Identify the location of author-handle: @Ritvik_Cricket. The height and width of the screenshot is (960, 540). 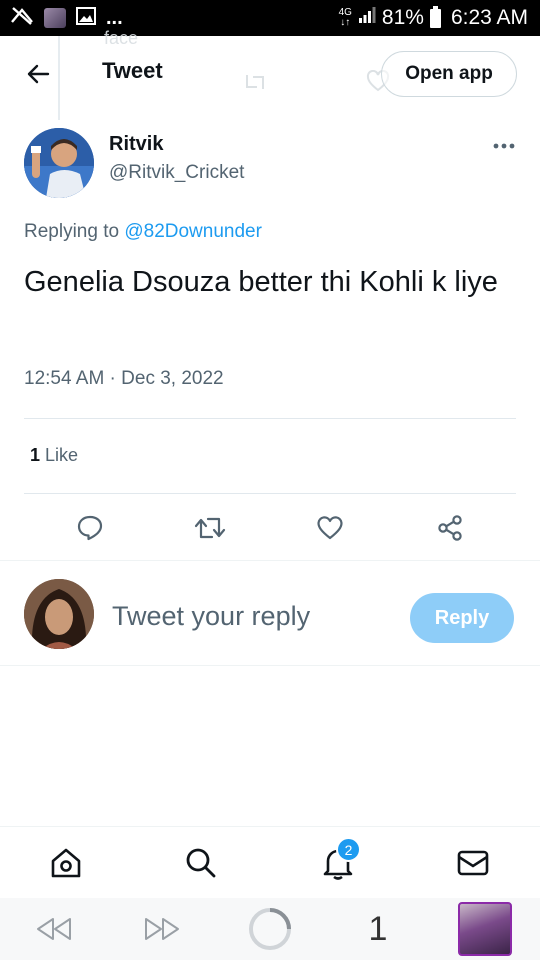
(176, 173).